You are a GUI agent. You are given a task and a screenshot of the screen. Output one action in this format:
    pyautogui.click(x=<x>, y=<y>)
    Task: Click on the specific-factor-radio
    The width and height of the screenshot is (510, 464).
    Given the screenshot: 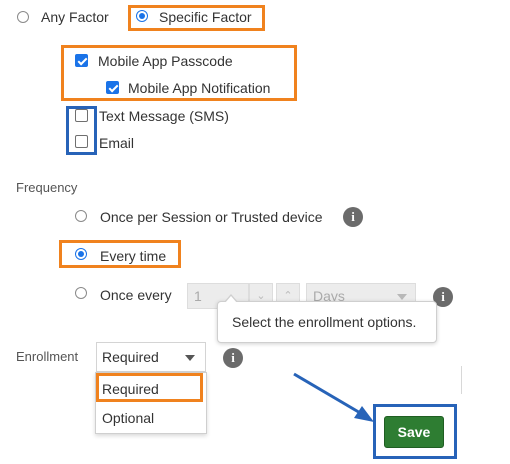 What is the action you would take?
    pyautogui.click(x=142, y=16)
    